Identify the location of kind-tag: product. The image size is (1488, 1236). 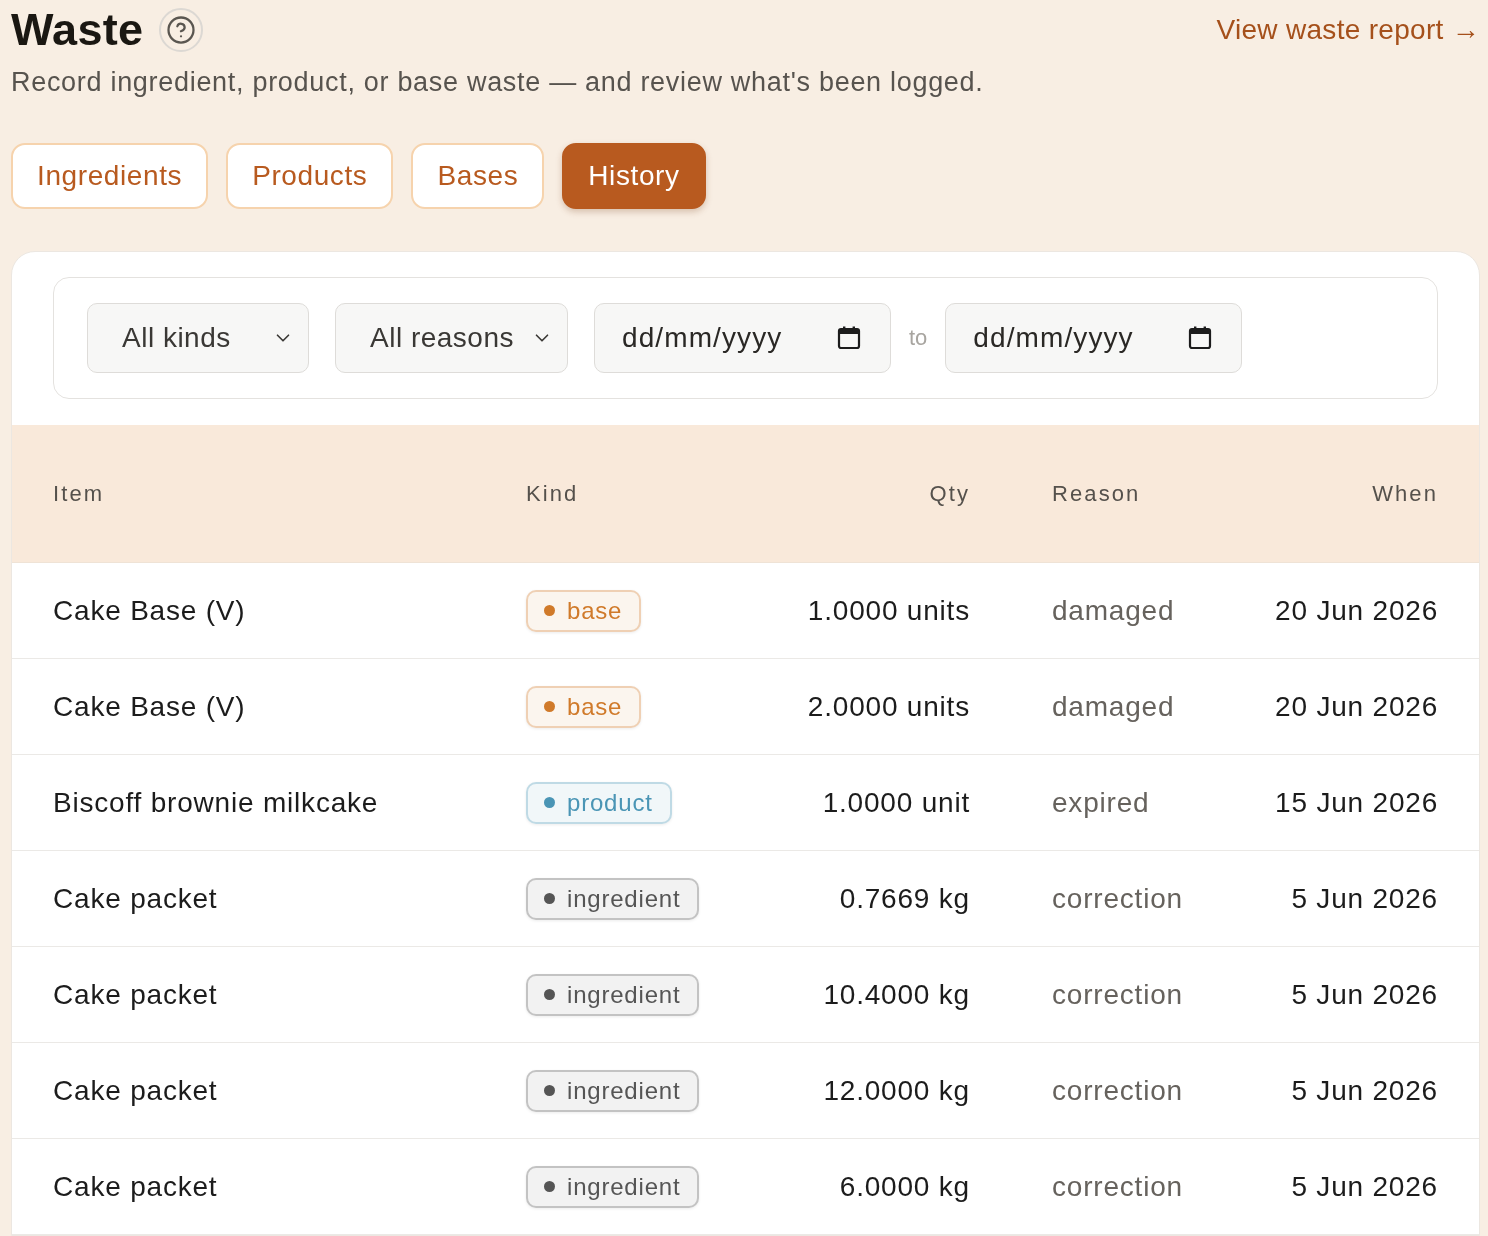
(599, 802).